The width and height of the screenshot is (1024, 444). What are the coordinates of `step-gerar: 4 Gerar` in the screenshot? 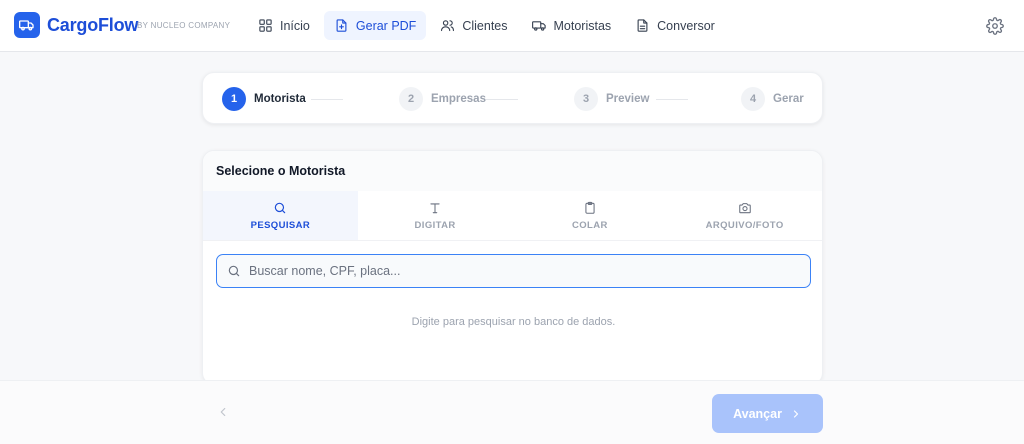 It's located at (772, 99).